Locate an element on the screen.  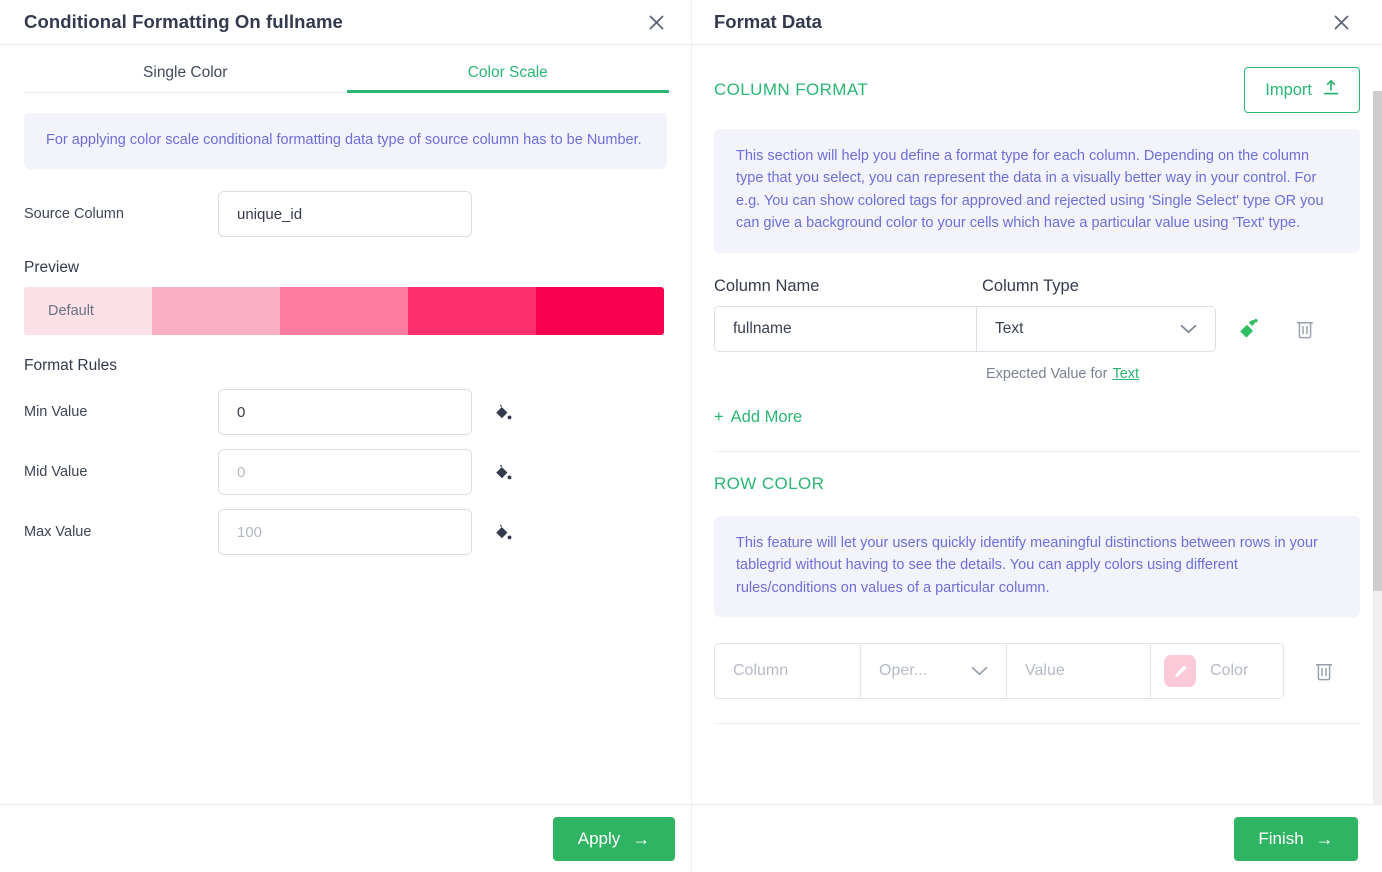
min-value-row: Min Value is located at coordinates (345, 412).